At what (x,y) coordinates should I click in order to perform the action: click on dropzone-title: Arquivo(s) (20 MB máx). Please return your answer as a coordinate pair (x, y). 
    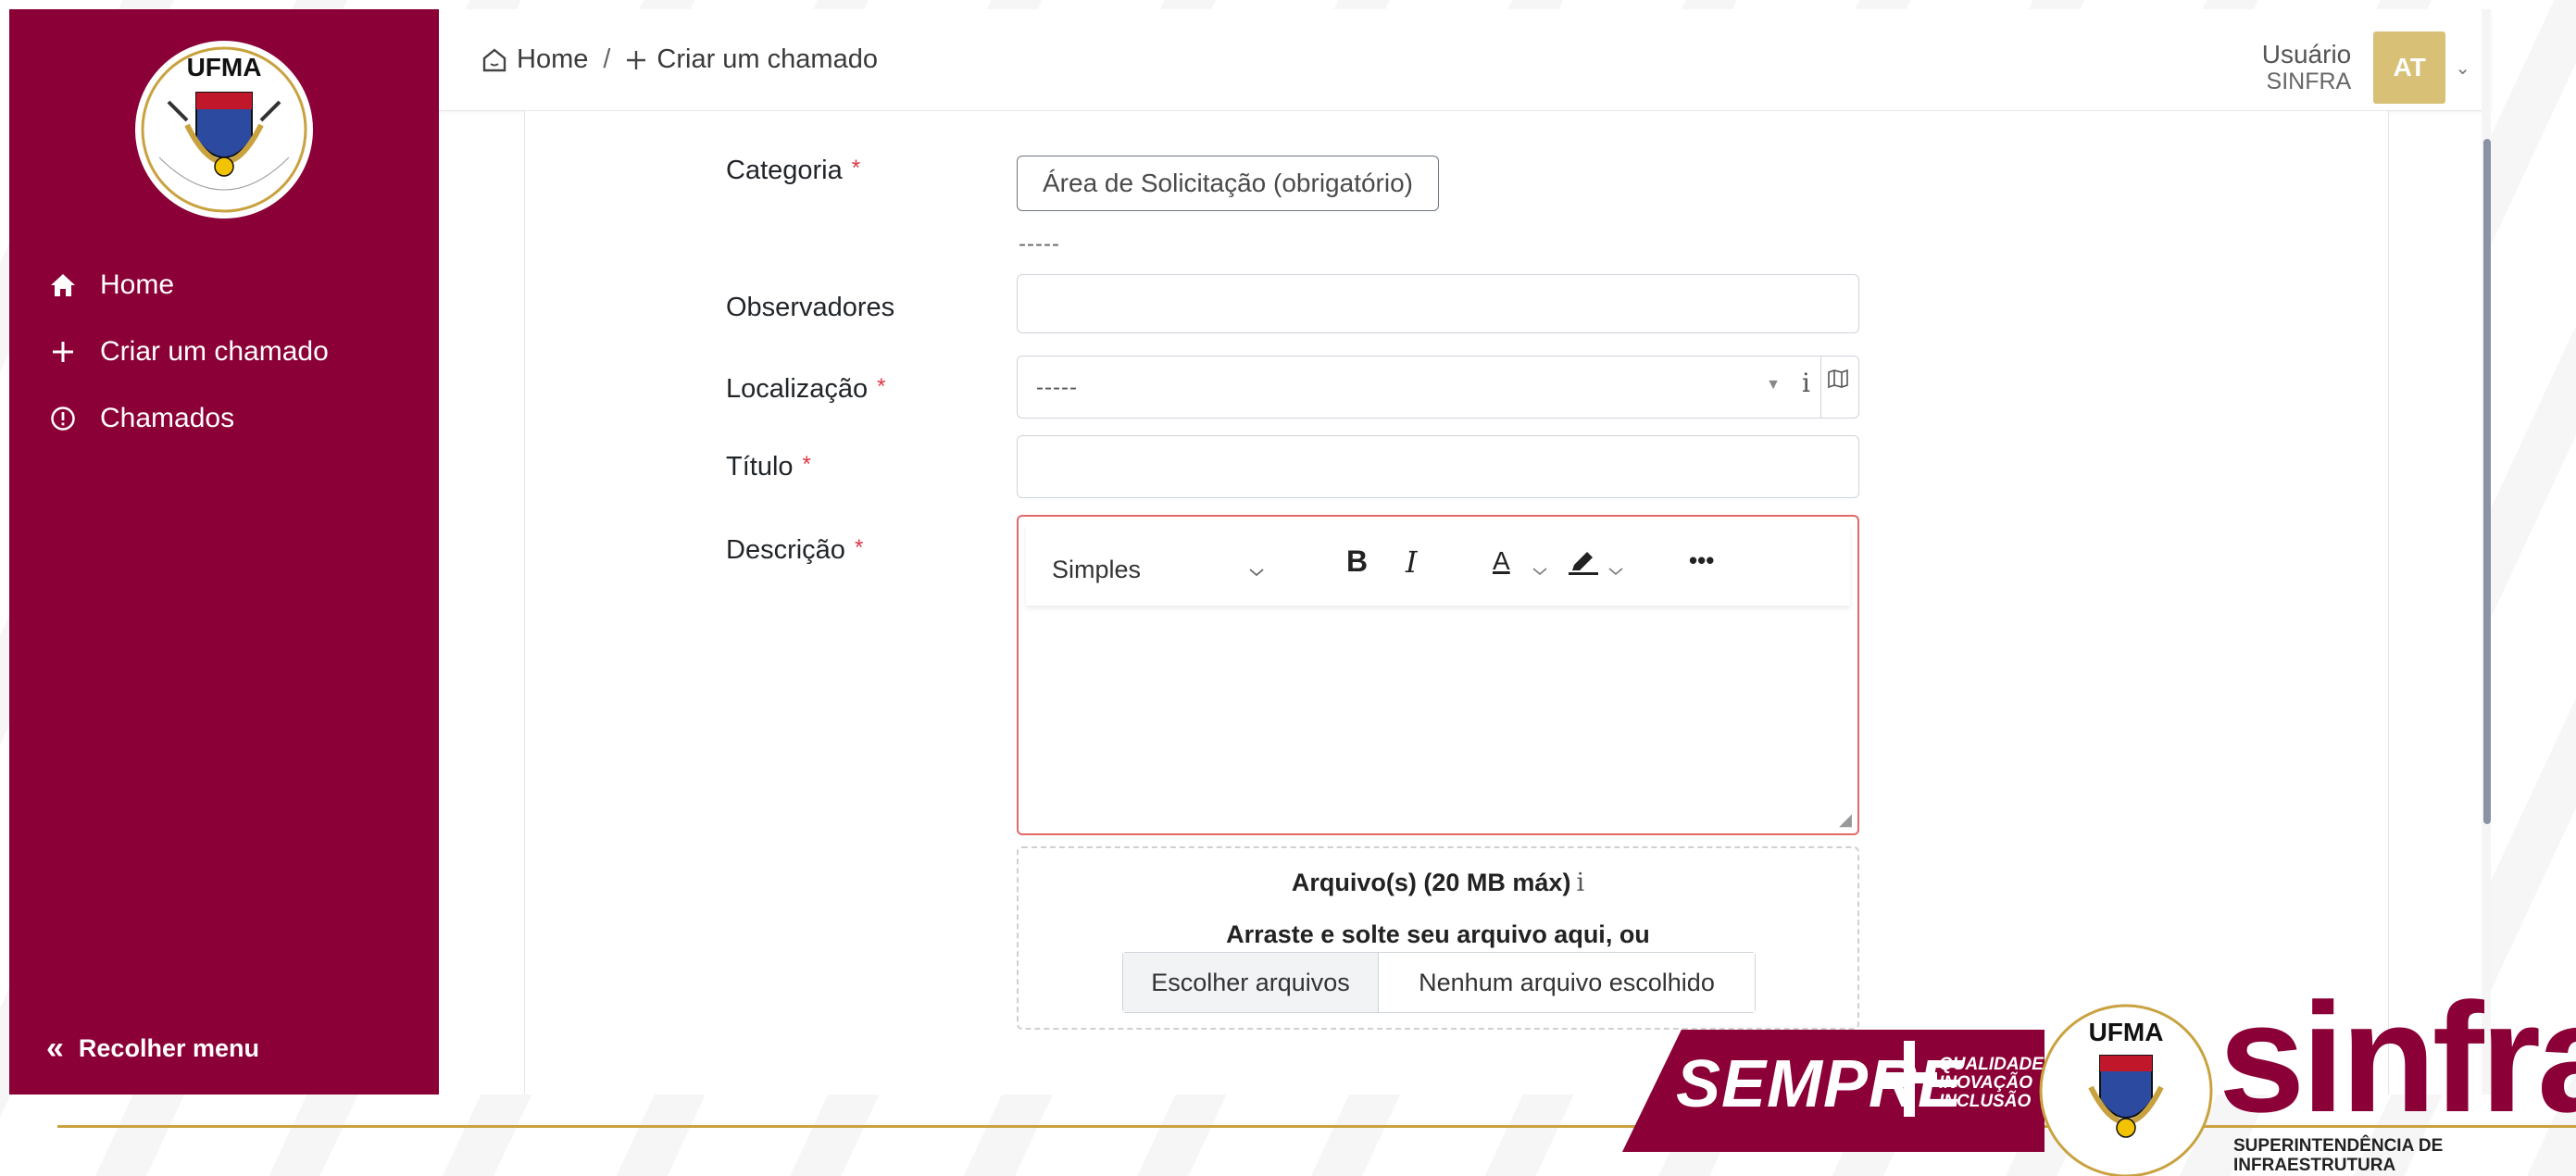
    Looking at the image, I should click on (1431, 883).